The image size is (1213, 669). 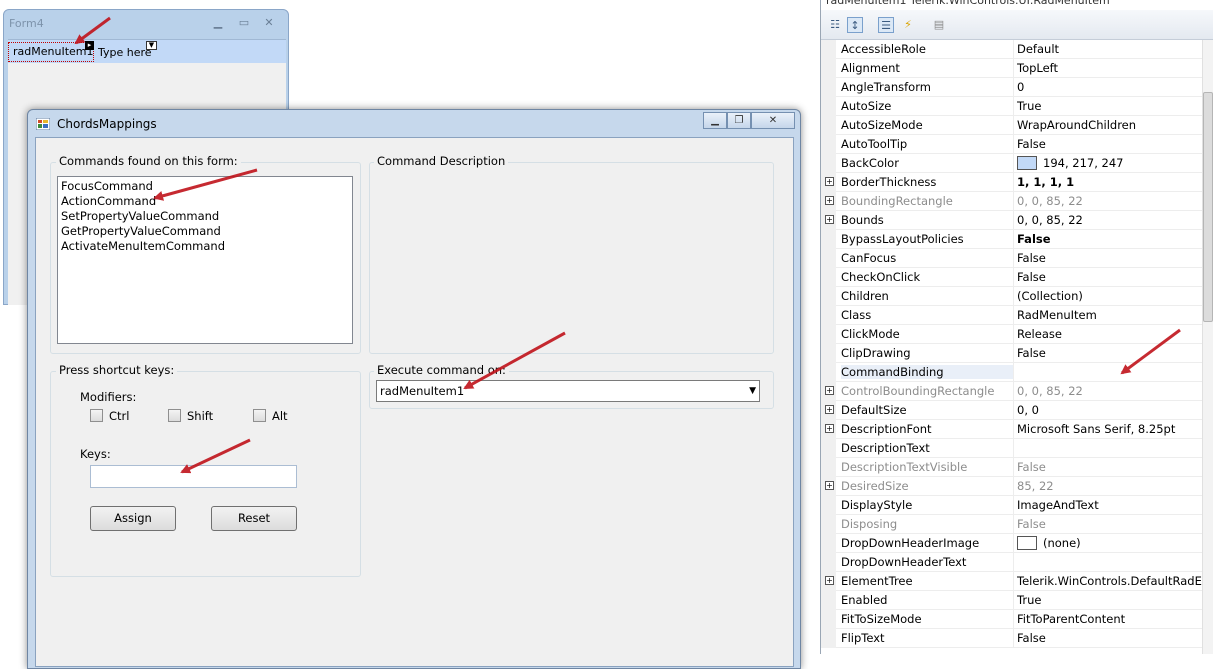 What do you see at coordinates (1011, 543) in the screenshot?
I see `property-row: DropDownHeaderImage (none)` at bounding box center [1011, 543].